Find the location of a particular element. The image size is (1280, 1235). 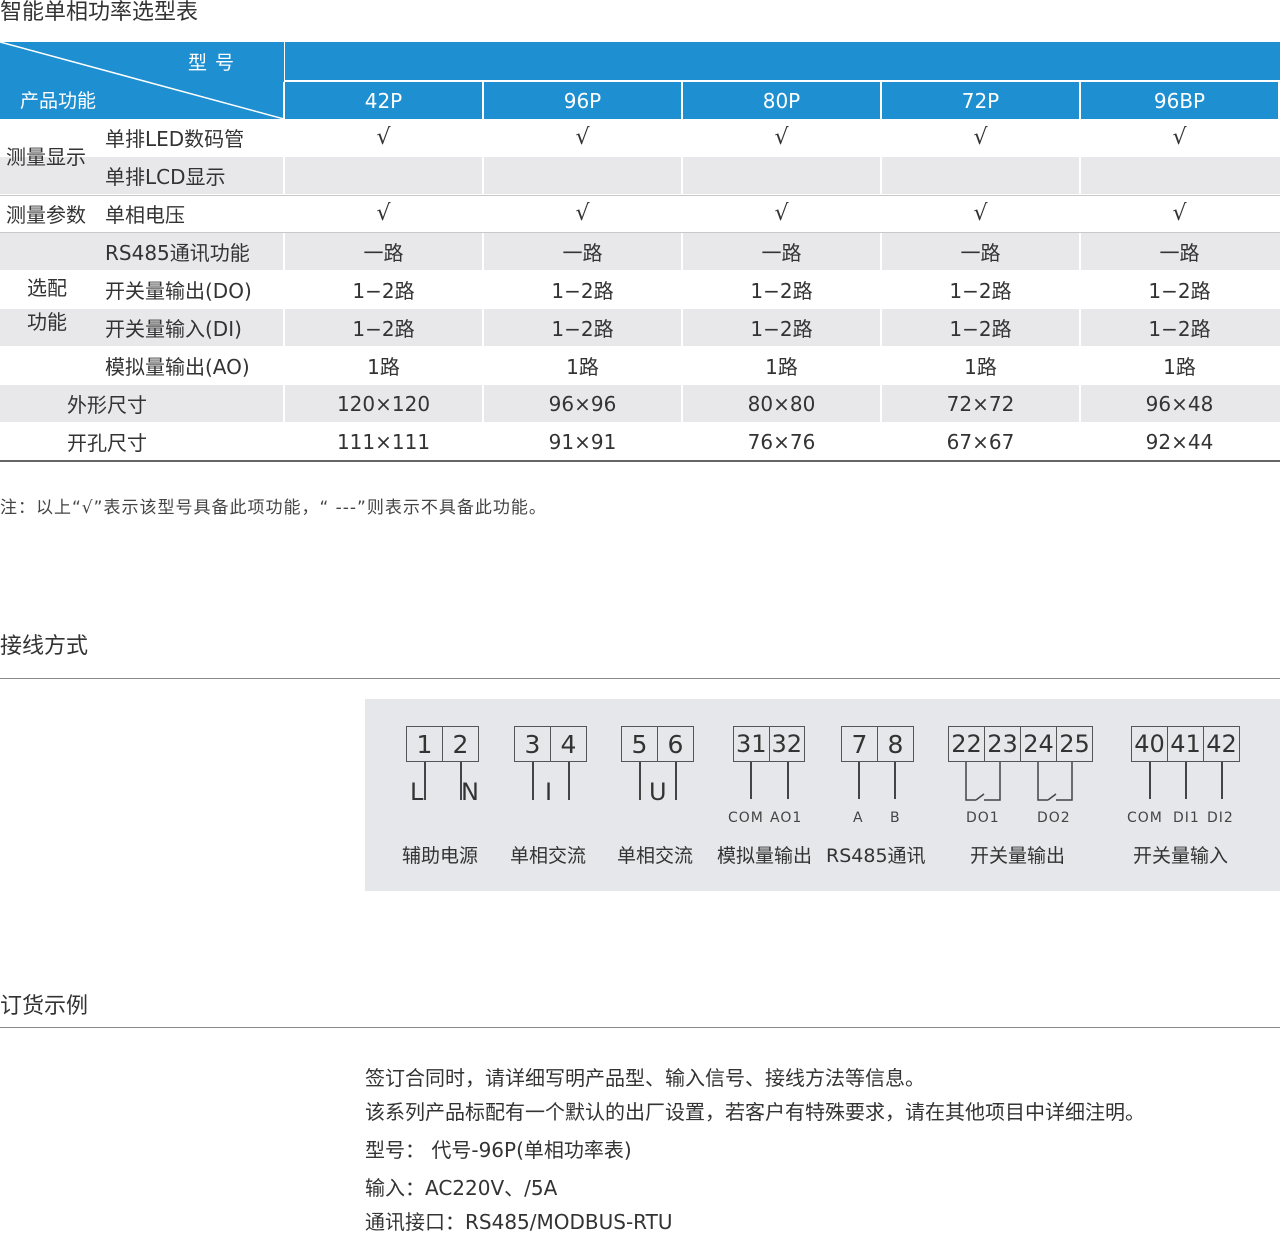

table-cell: 67×67 is located at coordinates (980, 441).